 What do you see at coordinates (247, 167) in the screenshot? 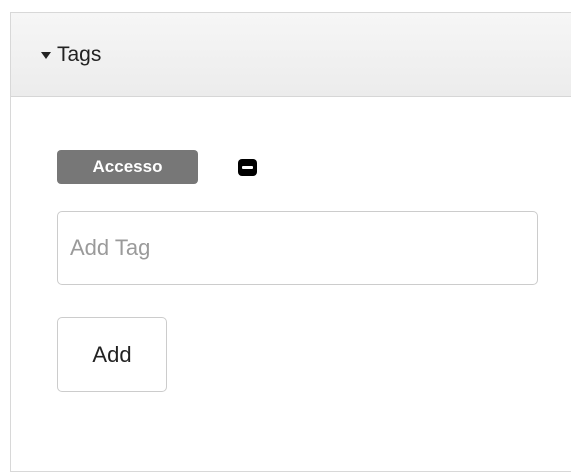
I see `remove-tag-minus-icon` at bounding box center [247, 167].